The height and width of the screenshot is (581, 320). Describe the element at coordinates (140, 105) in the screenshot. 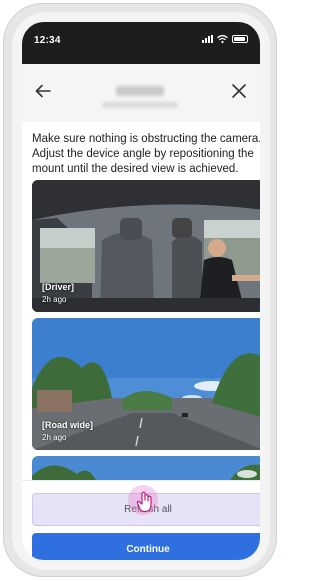

I see `device-serial-redacted` at that location.